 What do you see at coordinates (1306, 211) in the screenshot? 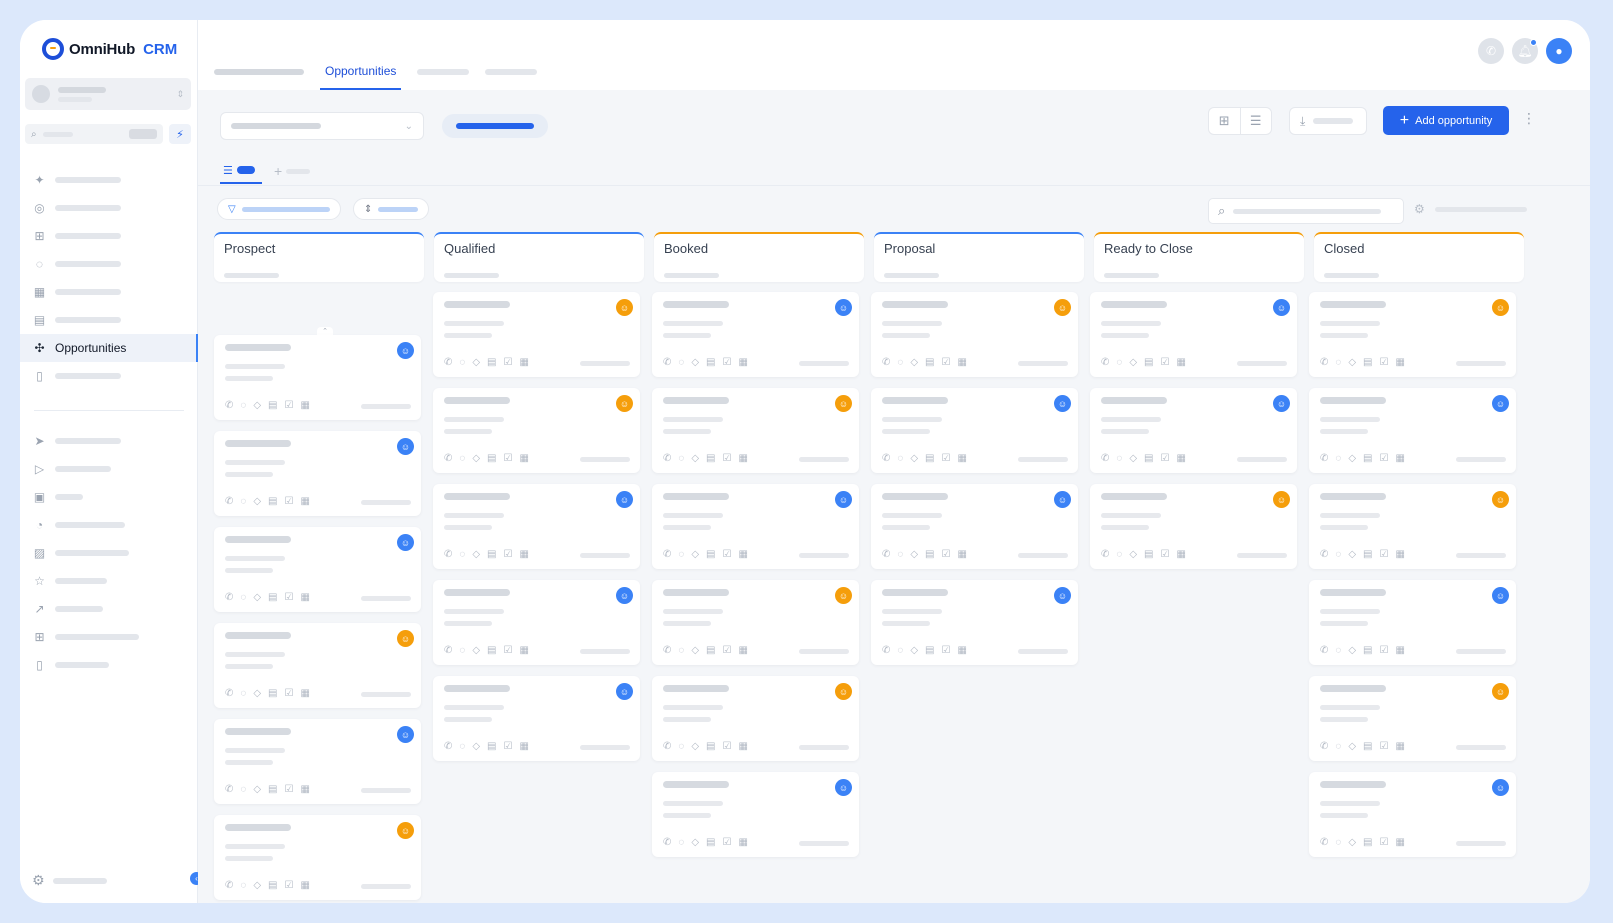
I see `search-input: ⌕` at bounding box center [1306, 211].